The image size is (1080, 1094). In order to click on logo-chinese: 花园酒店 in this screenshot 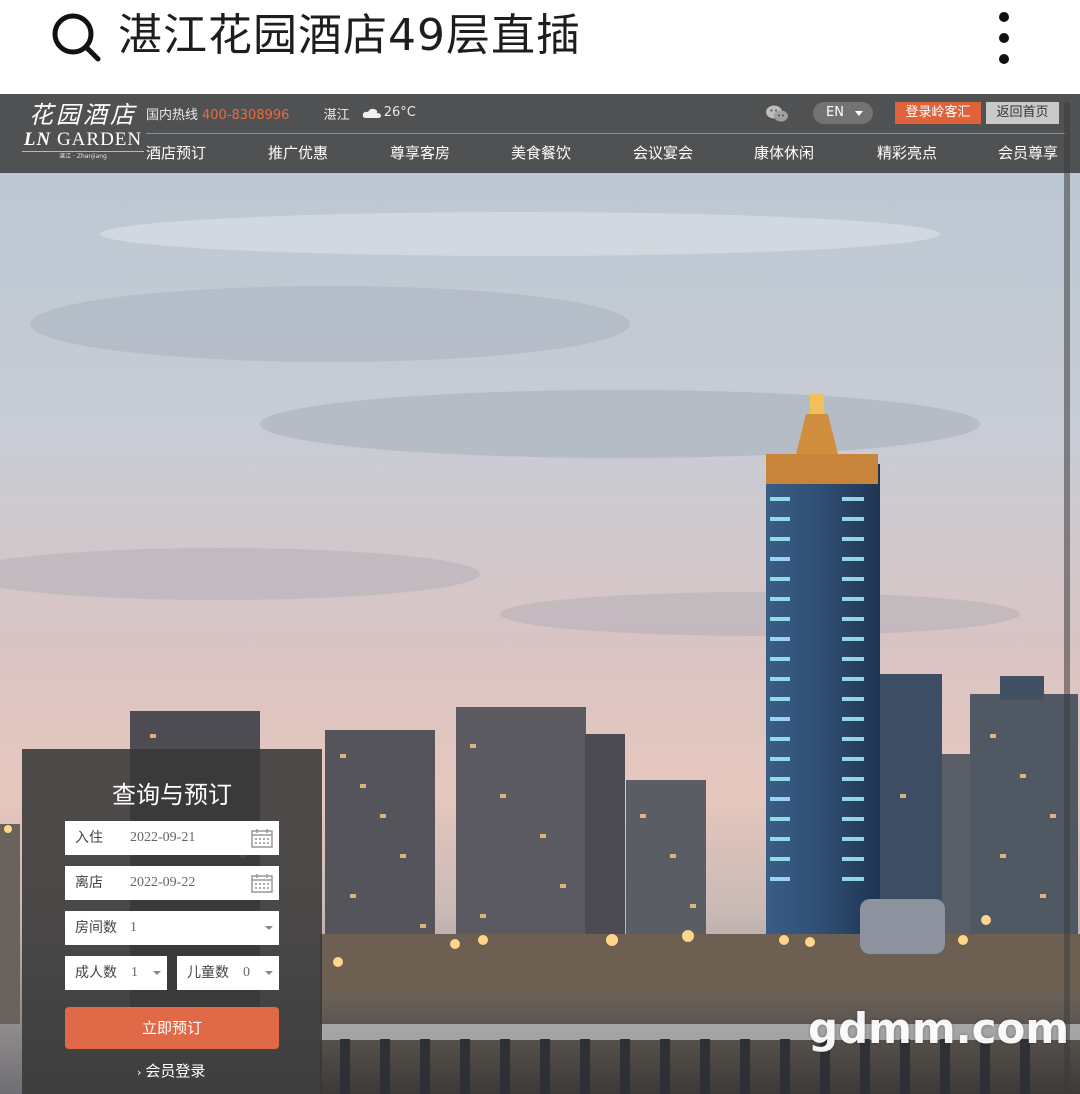, I will do `click(83, 115)`.